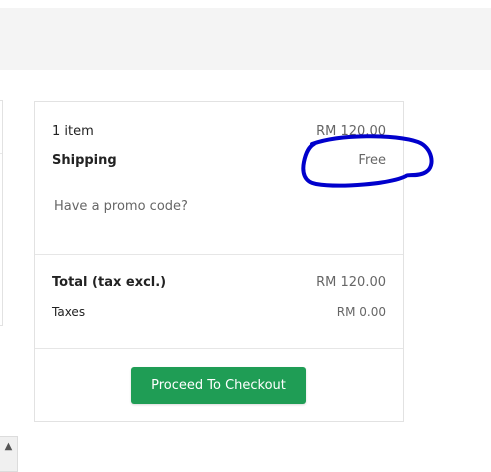 Image resolution: width=491 pixels, height=472 pixels. Describe the element at coordinates (219, 348) in the screenshot. I see `summary-divider-bottom` at that location.